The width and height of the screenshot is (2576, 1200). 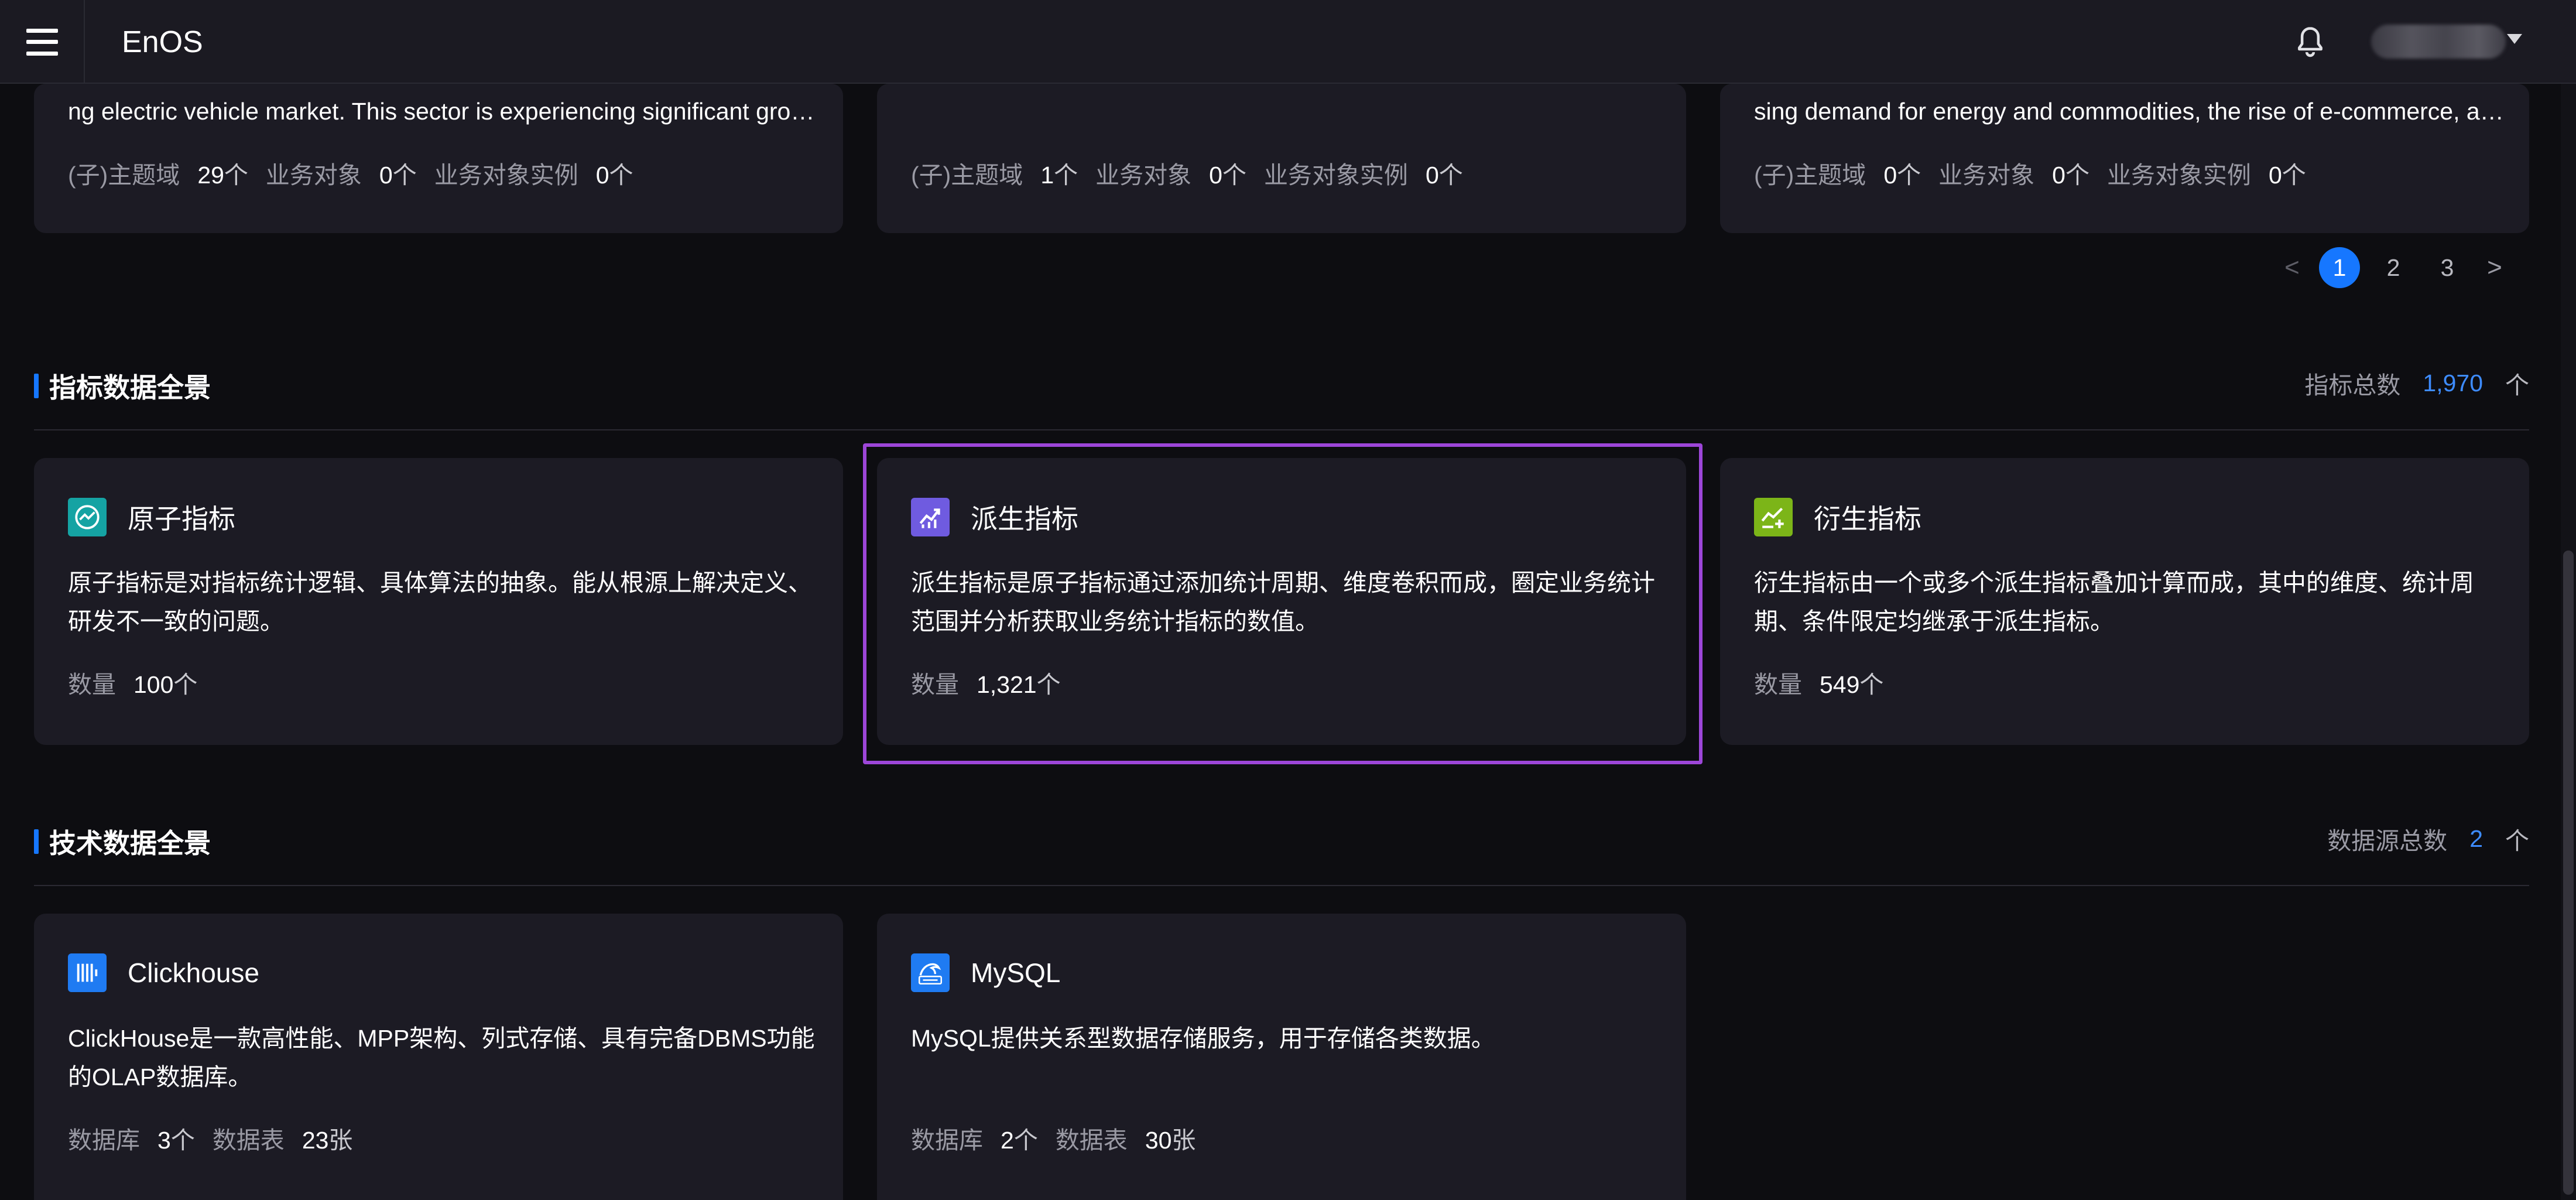 I want to click on pagination-page-2: 2, so click(x=2393, y=268).